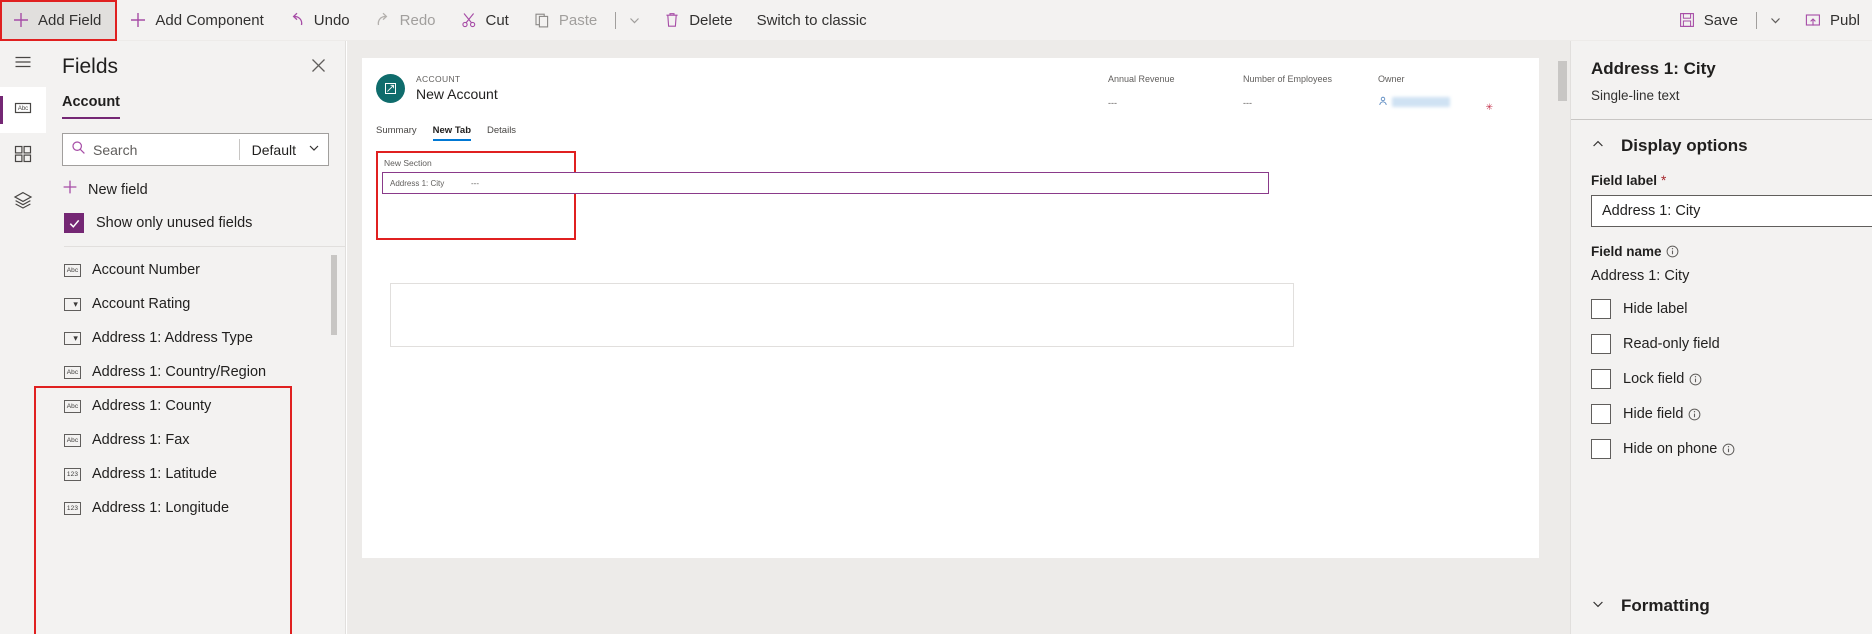 The image size is (1872, 634). What do you see at coordinates (1775, 20) in the screenshot?
I see `save-chevron-down-icon` at bounding box center [1775, 20].